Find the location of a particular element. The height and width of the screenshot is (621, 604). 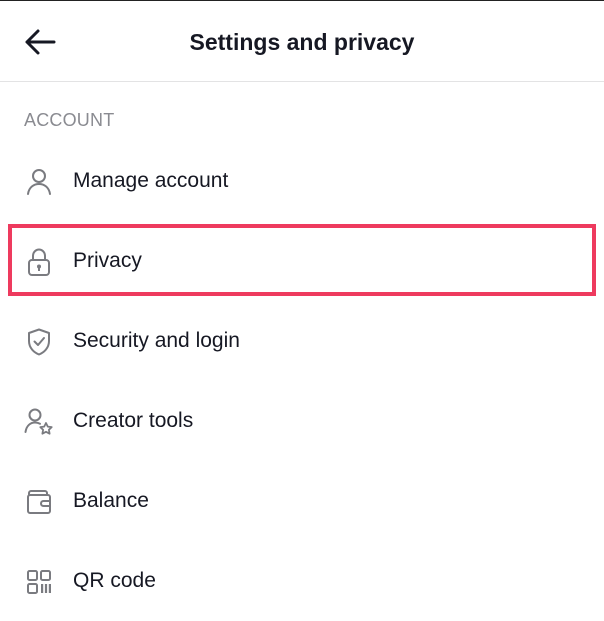

menu-item-balance: Balance is located at coordinates (302, 501).